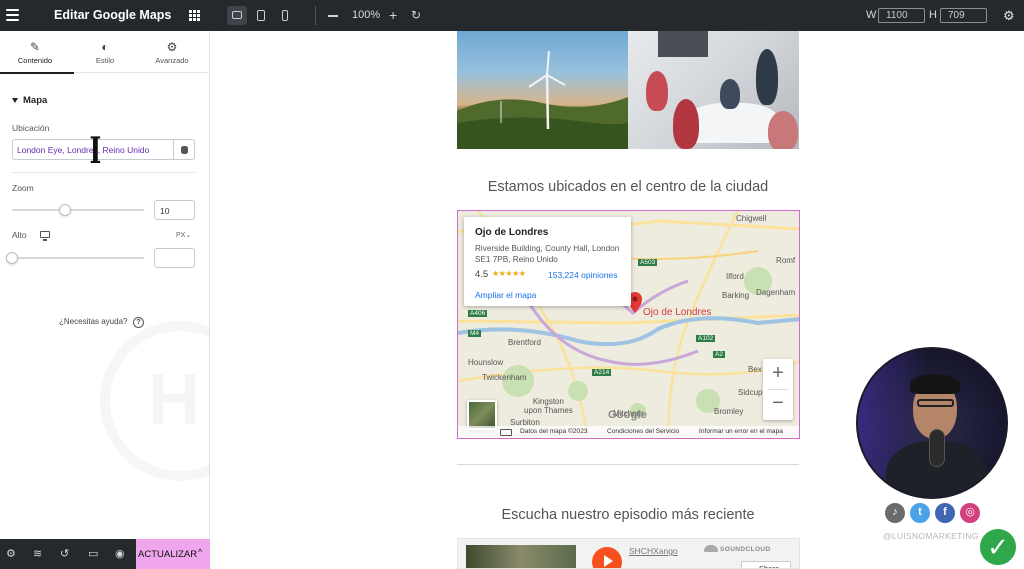 The width and height of the screenshot is (1024, 569). I want to click on height-slider-track, so click(78, 258).